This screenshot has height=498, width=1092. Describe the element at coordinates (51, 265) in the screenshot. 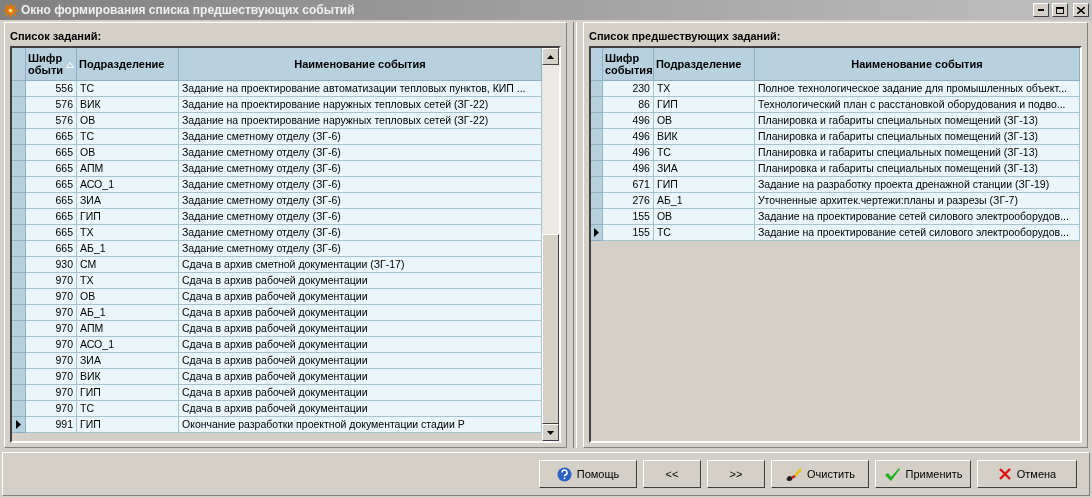

I see `table-cell: 930` at that location.